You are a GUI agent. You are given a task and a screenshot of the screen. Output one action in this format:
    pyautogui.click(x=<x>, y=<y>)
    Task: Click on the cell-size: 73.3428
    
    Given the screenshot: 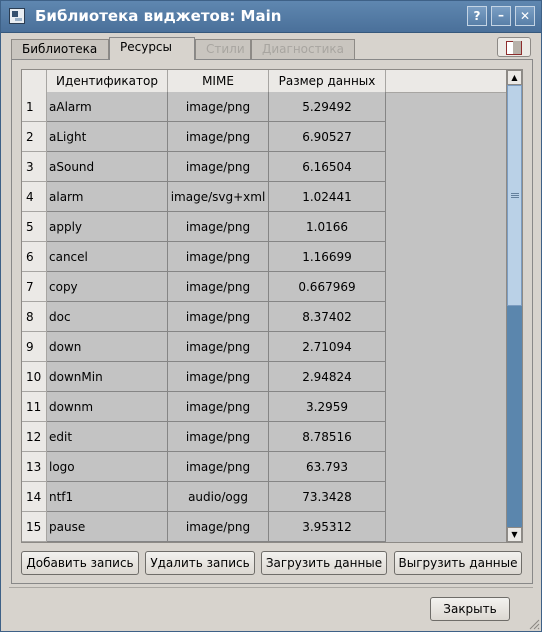 What is the action you would take?
    pyautogui.click(x=327, y=497)
    